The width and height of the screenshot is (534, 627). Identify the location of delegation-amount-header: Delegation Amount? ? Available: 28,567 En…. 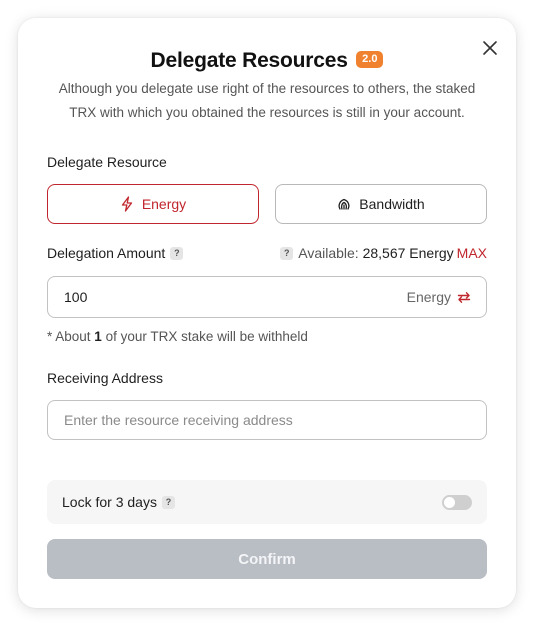
(267, 254).